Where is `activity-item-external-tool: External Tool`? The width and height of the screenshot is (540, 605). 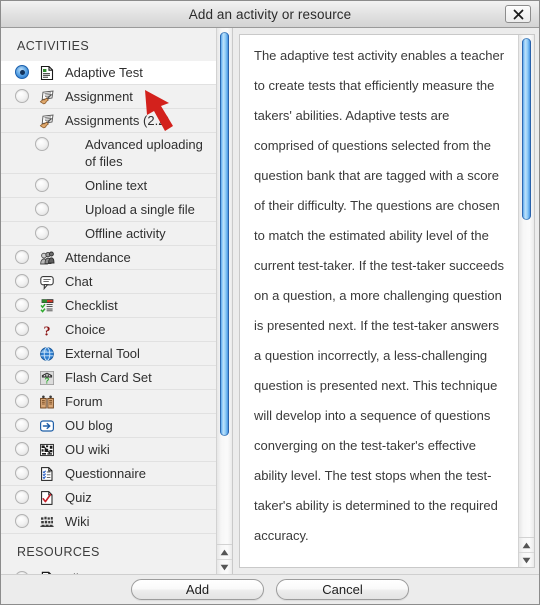 activity-item-external-tool: External Tool is located at coordinates (108, 354).